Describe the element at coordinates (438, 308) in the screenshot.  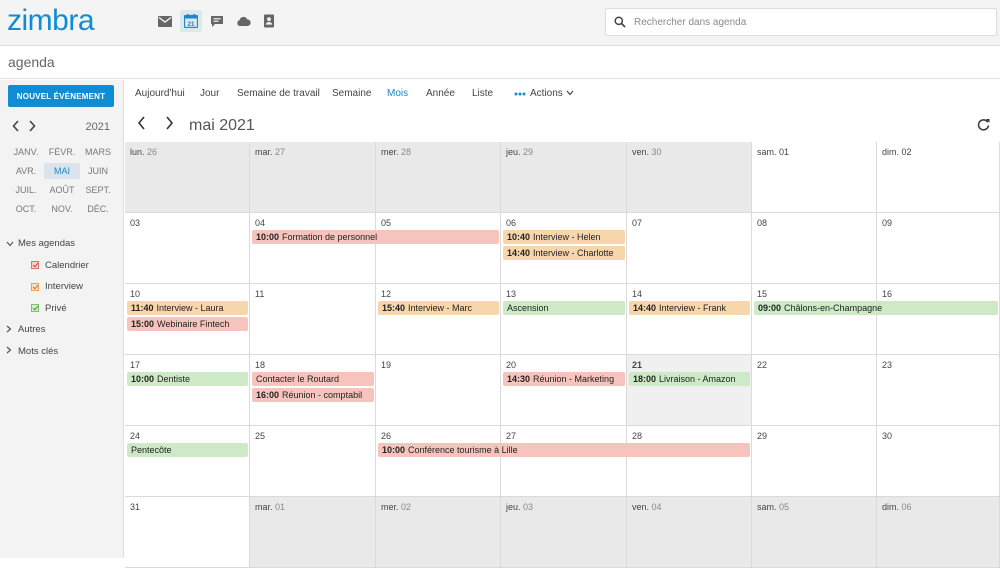
I see `calendar-event: 15:40 Interview - Marc` at that location.